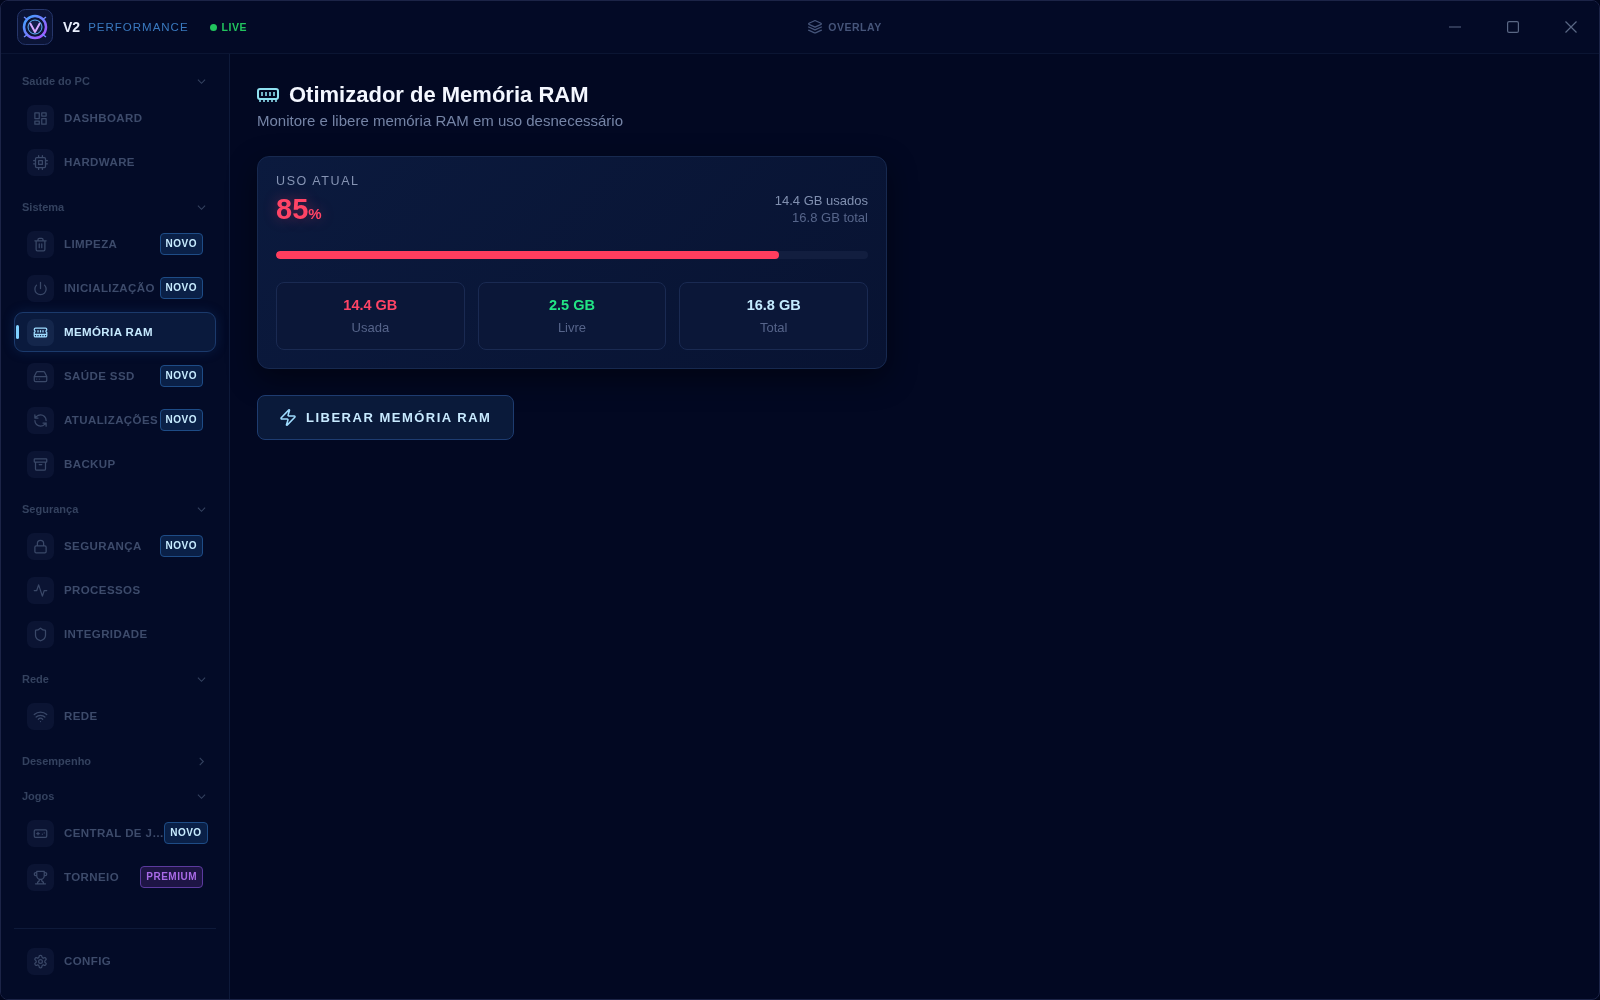 The width and height of the screenshot is (1600, 1000). What do you see at coordinates (171, 877) in the screenshot?
I see `premium-badge: PREMIUM` at bounding box center [171, 877].